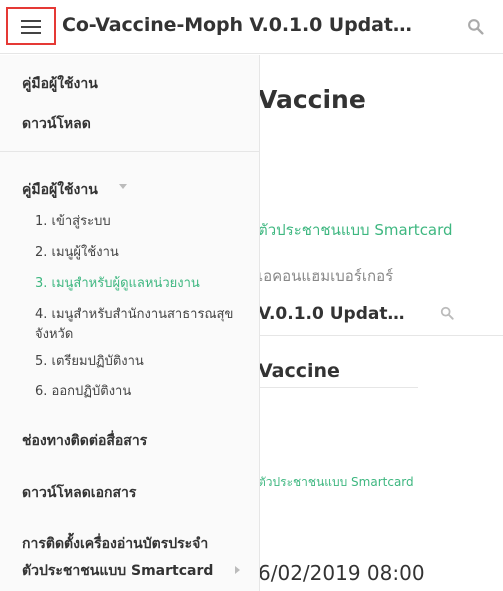  I want to click on sidebar-item-login: 1. เข้าสู่ระบบ, so click(140, 222).